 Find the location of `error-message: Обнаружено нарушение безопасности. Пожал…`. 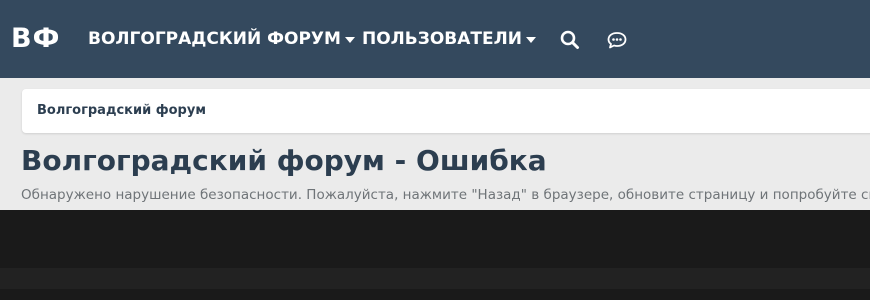

error-message: Обнаружено нарушение безопасности. Пожал… is located at coordinates (445, 195).